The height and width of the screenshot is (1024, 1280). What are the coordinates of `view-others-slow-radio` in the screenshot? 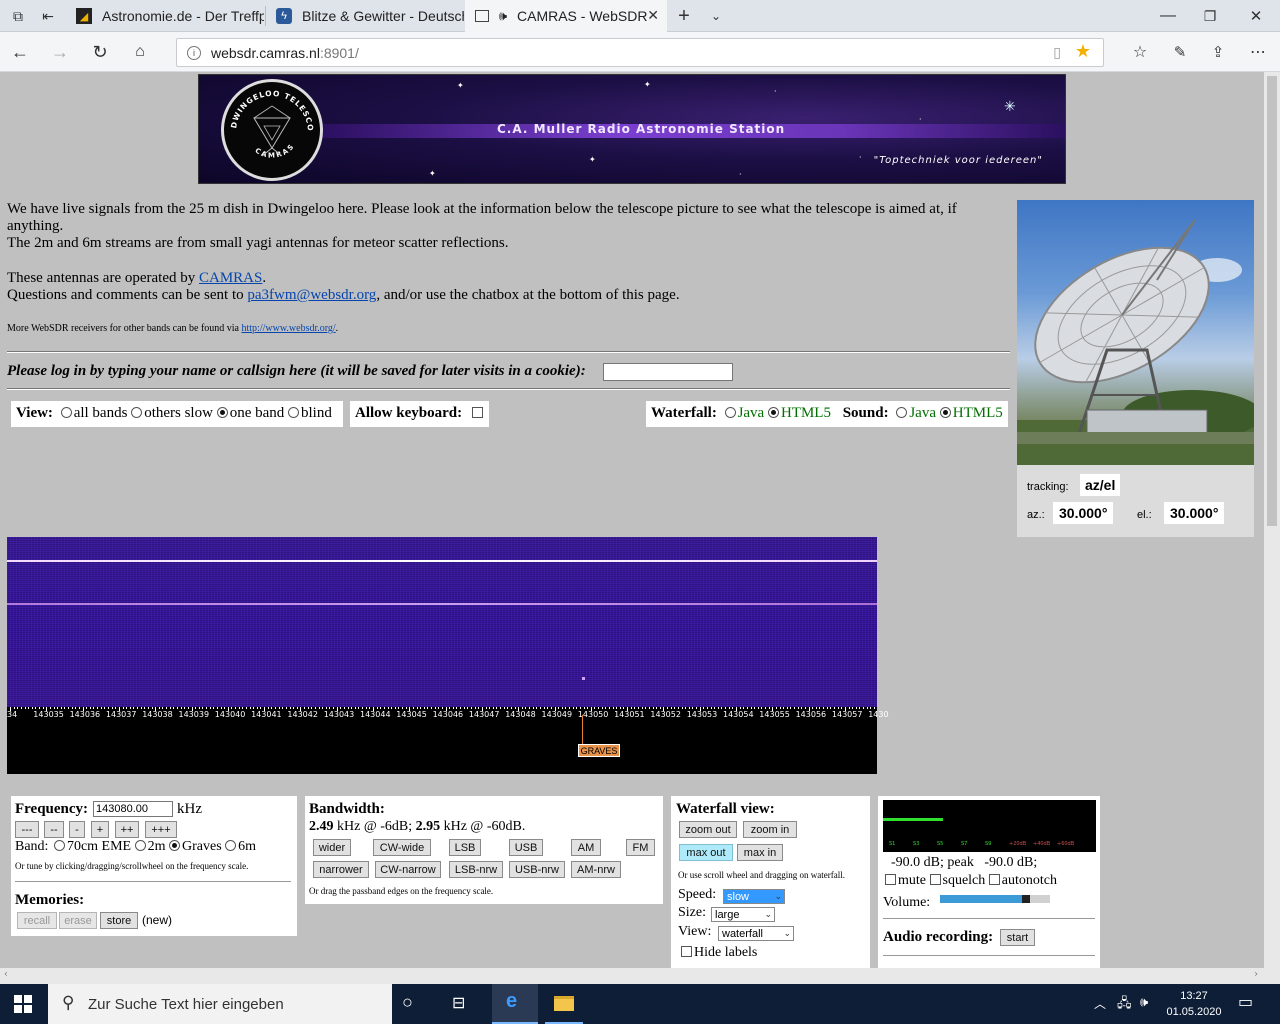 It's located at (137, 412).